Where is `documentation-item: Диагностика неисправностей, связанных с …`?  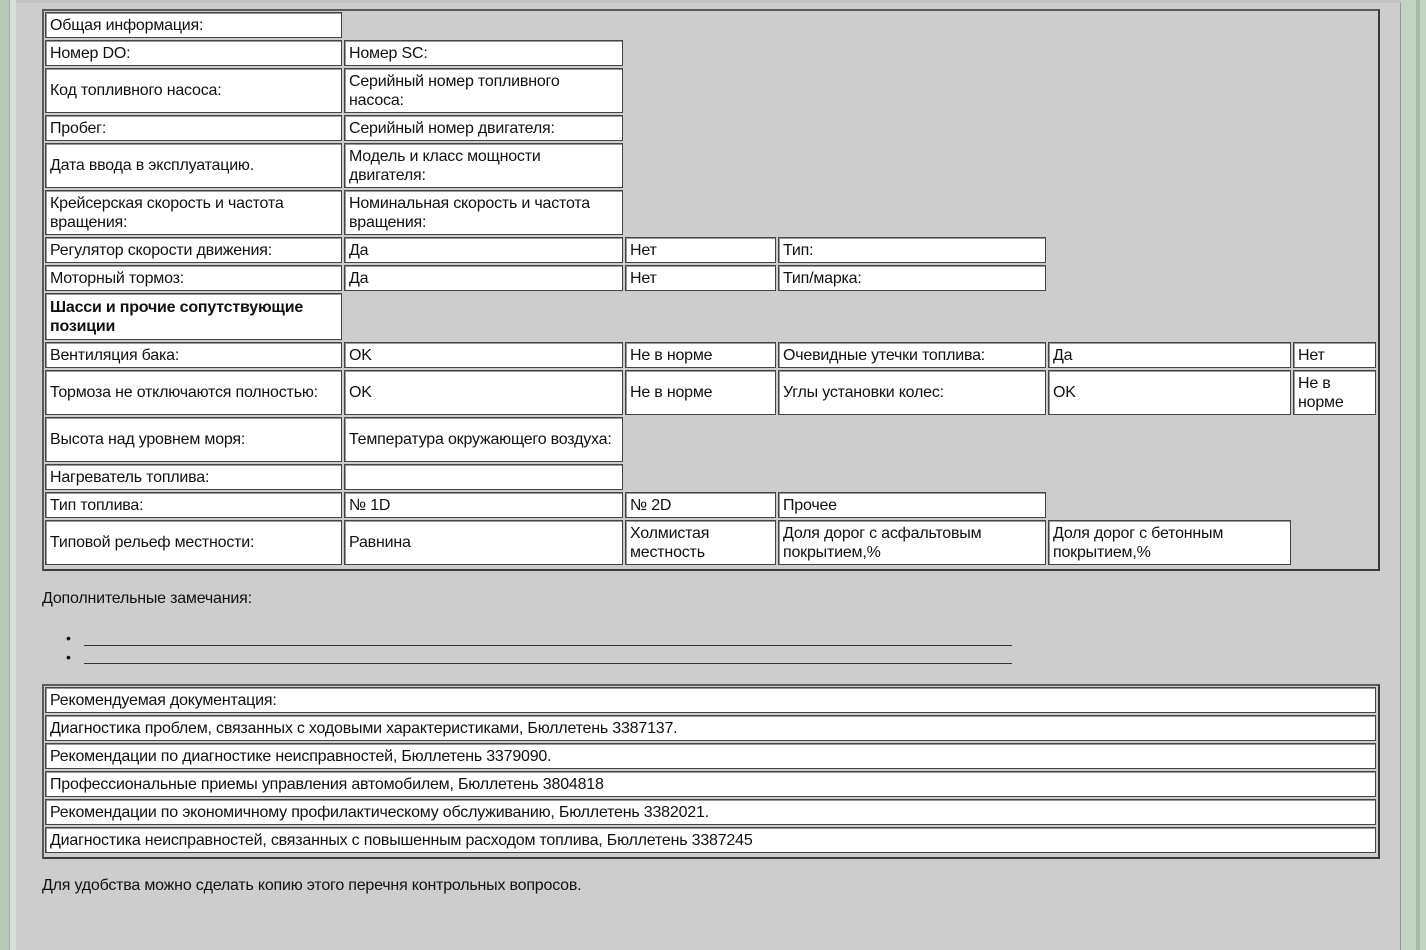 documentation-item: Диагностика неисправностей, связанных с … is located at coordinates (710, 840).